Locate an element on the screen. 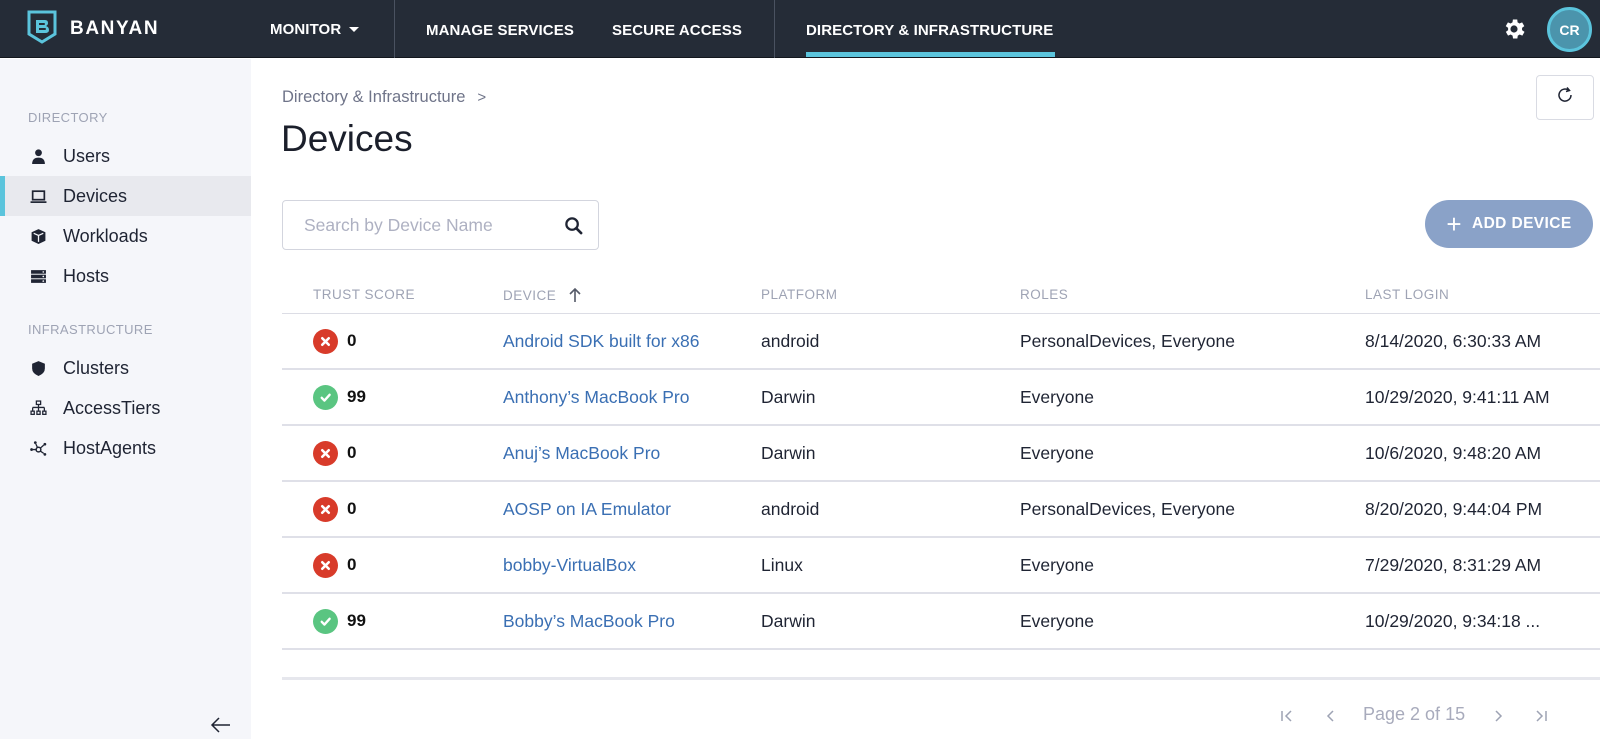  sidebar-item-users: Users is located at coordinates (125, 156).